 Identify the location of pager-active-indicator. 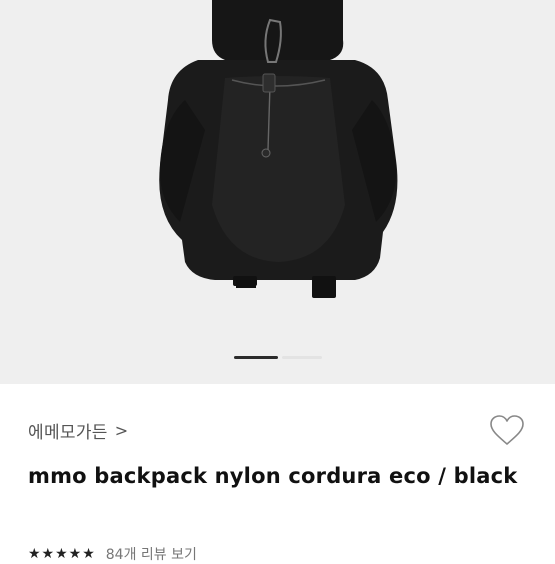
(256, 357).